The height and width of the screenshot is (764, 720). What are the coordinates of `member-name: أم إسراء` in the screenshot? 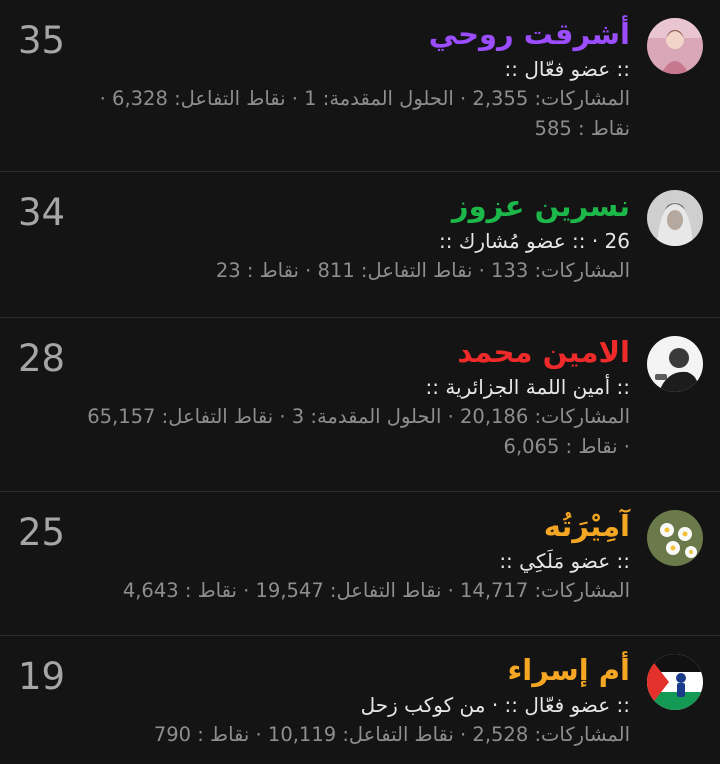 It's located at (320, 670).